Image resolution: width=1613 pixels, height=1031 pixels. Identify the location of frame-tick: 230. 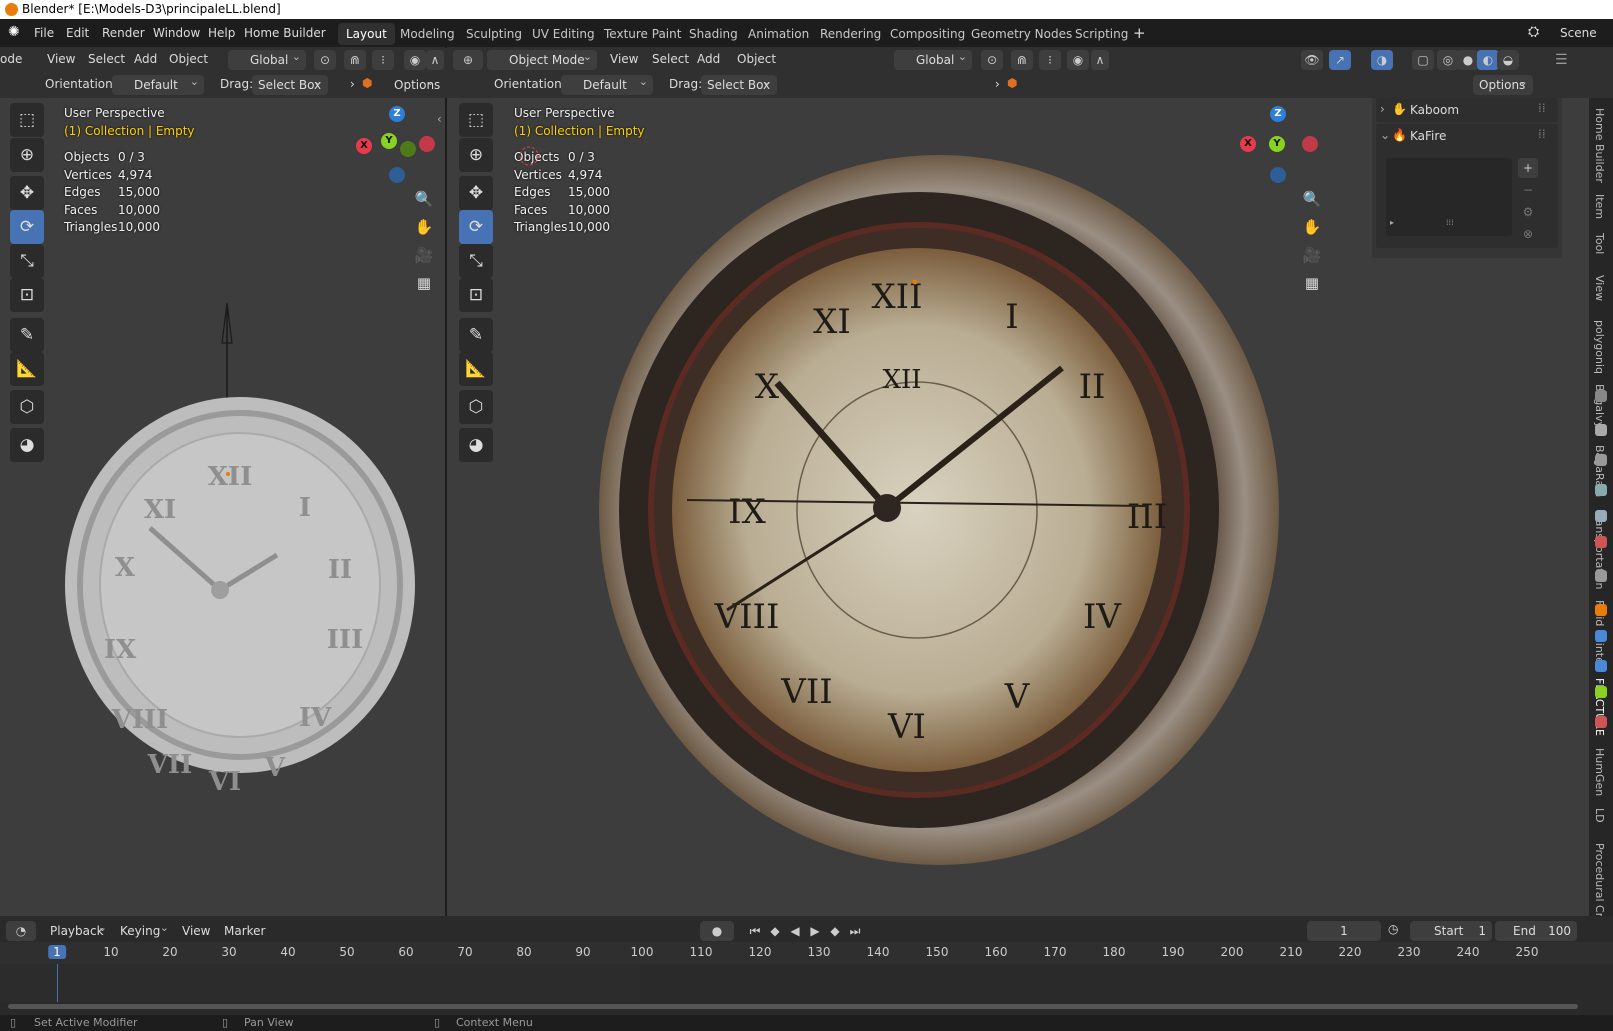
(1409, 952).